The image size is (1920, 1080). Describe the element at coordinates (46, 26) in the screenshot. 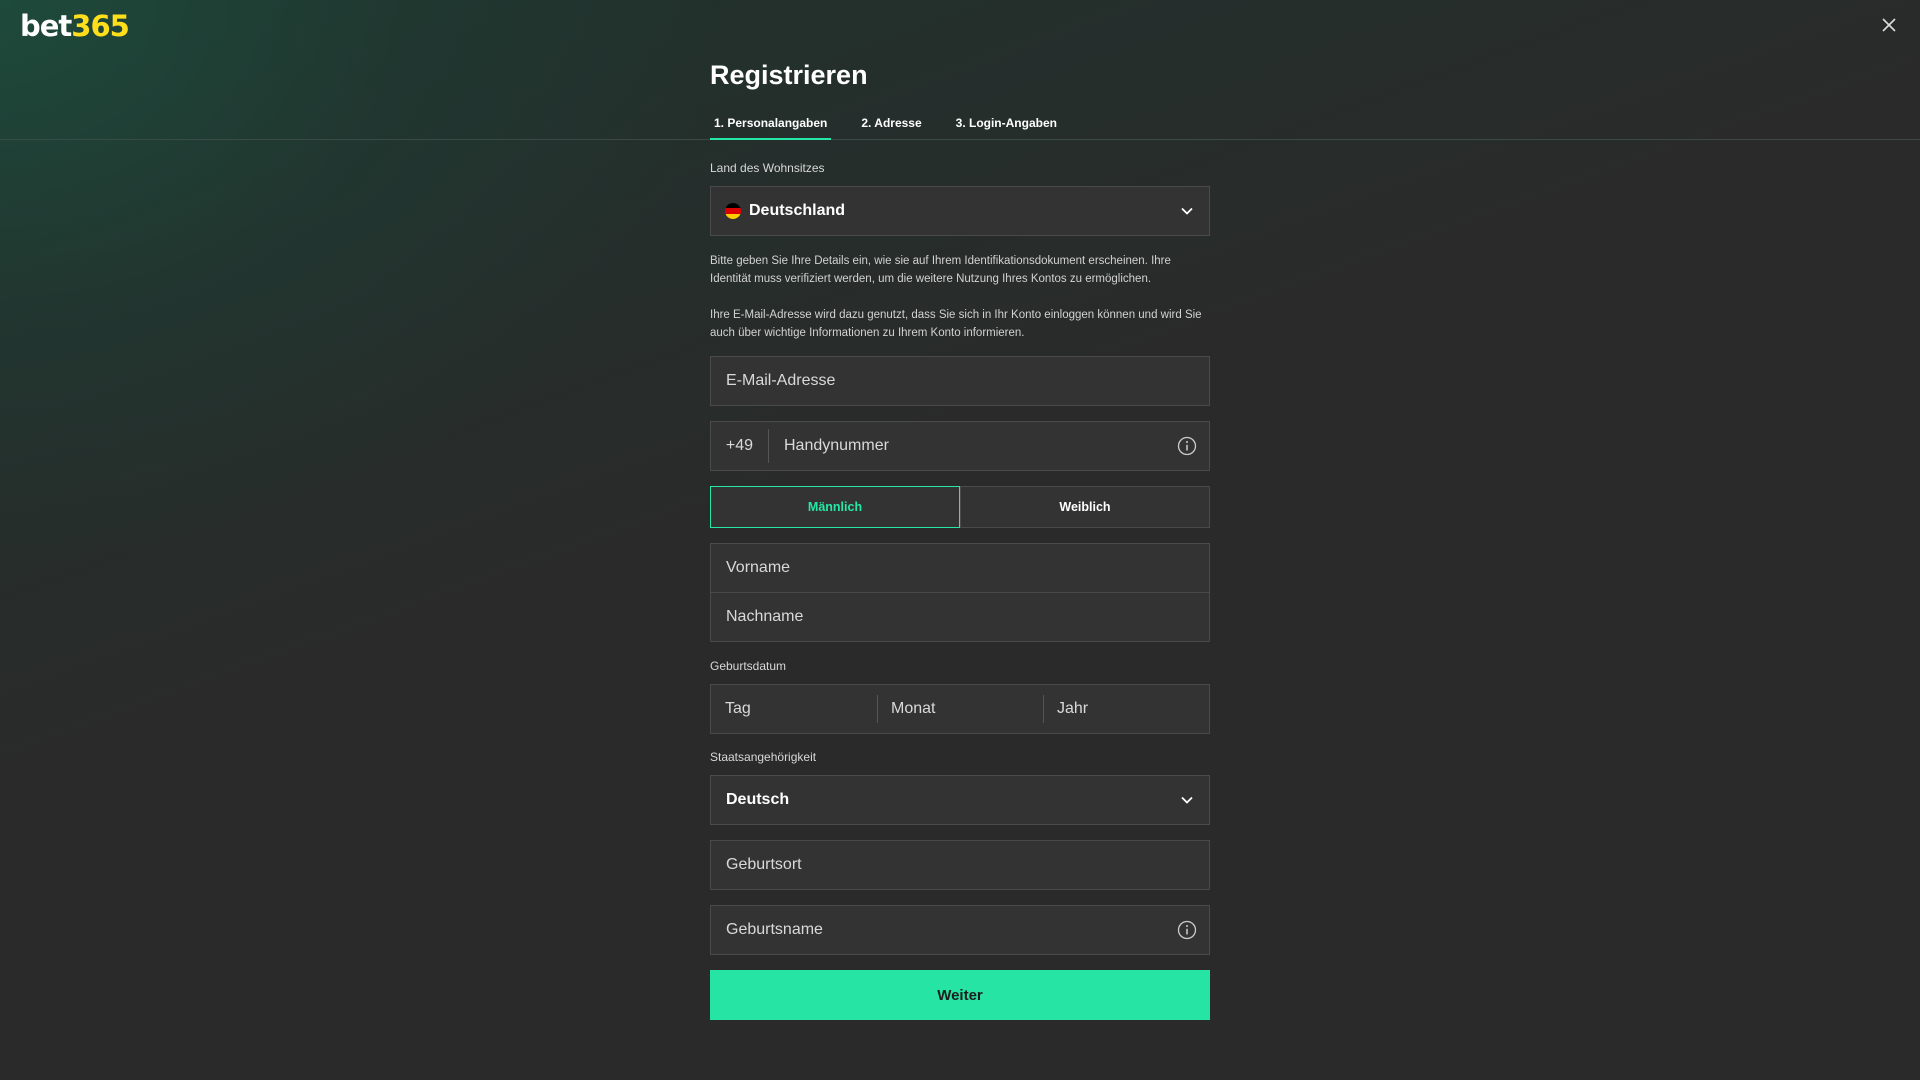

I see `logo-text-bet: bet` at that location.